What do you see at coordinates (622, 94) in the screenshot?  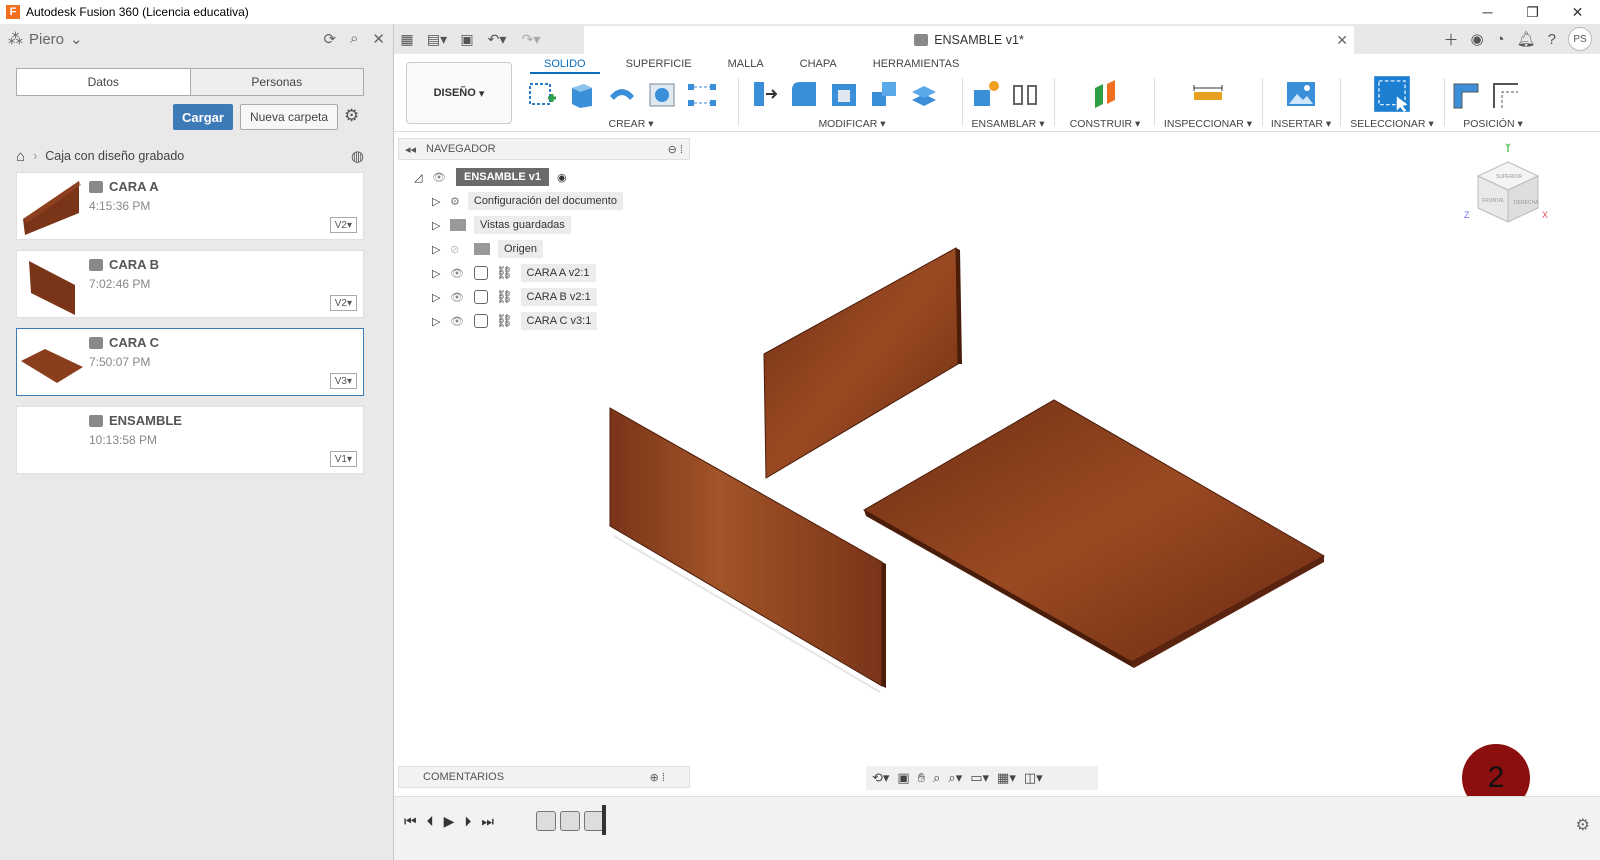 I see `revolve-icon` at bounding box center [622, 94].